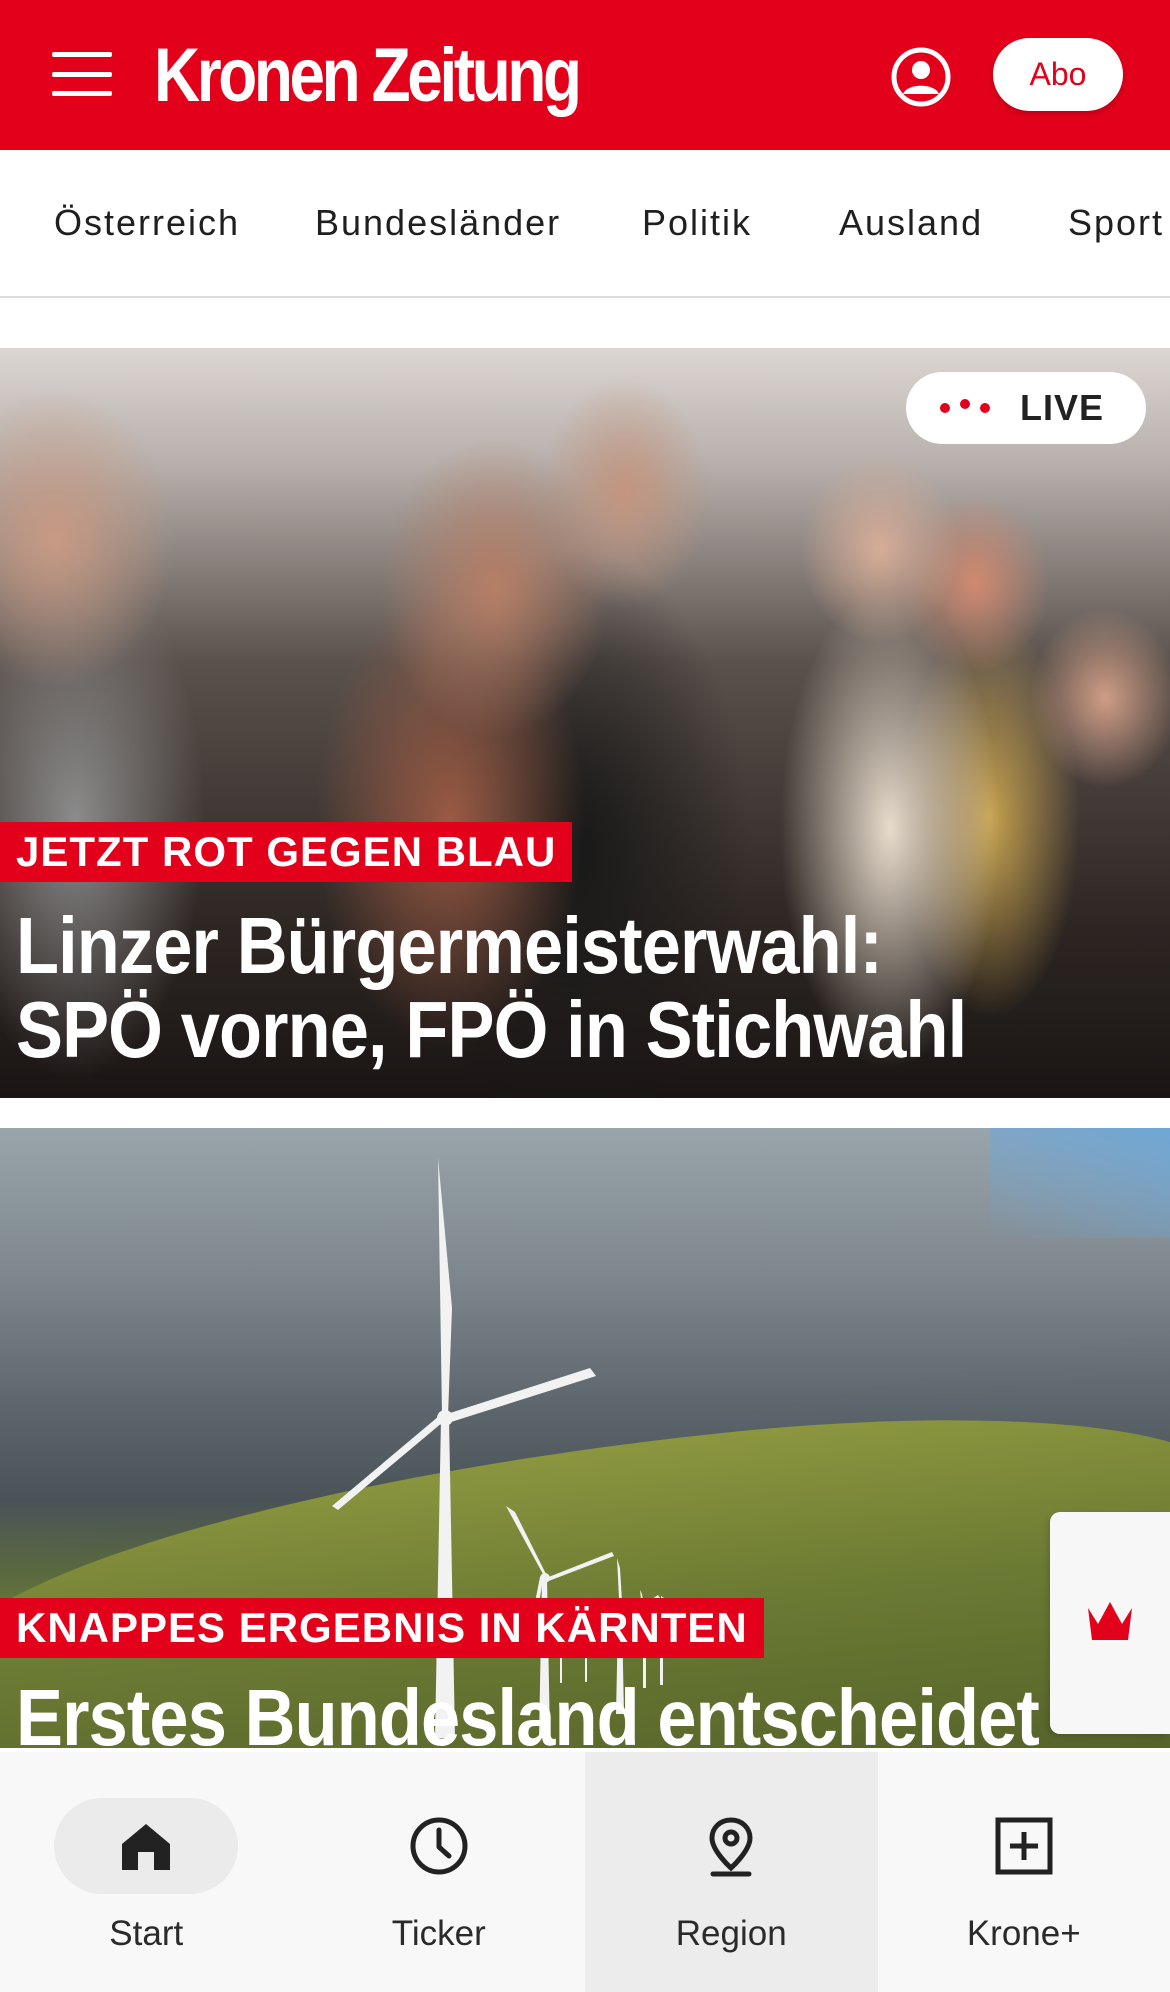 This screenshot has width=1170, height=1992. I want to click on live-badge: LIVE, so click(1026, 408).